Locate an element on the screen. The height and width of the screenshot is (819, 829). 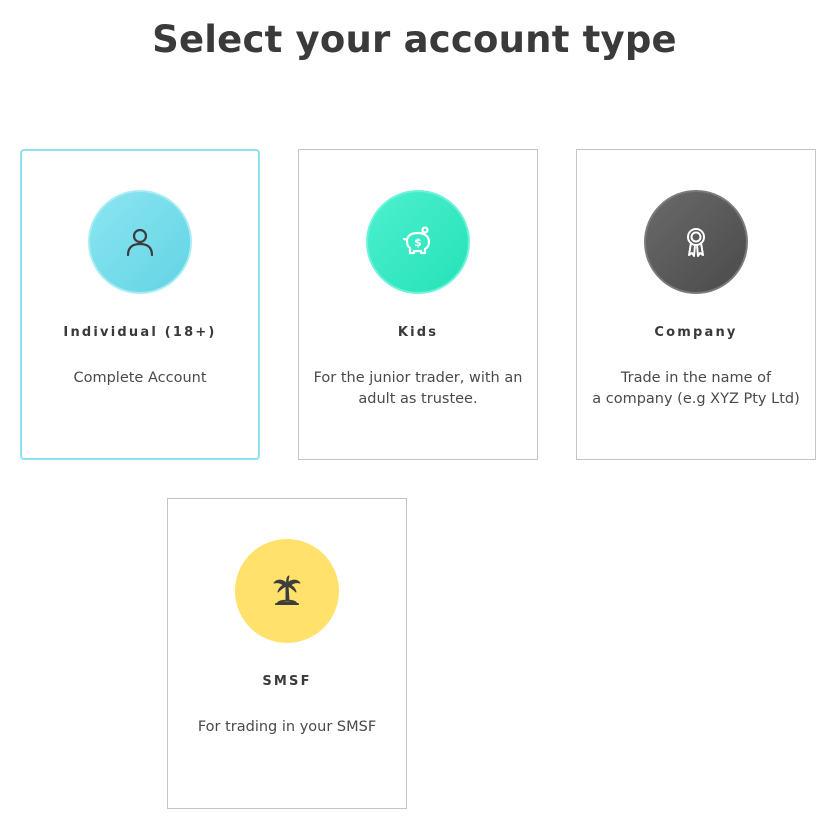
person-icon is located at coordinates (140, 242).